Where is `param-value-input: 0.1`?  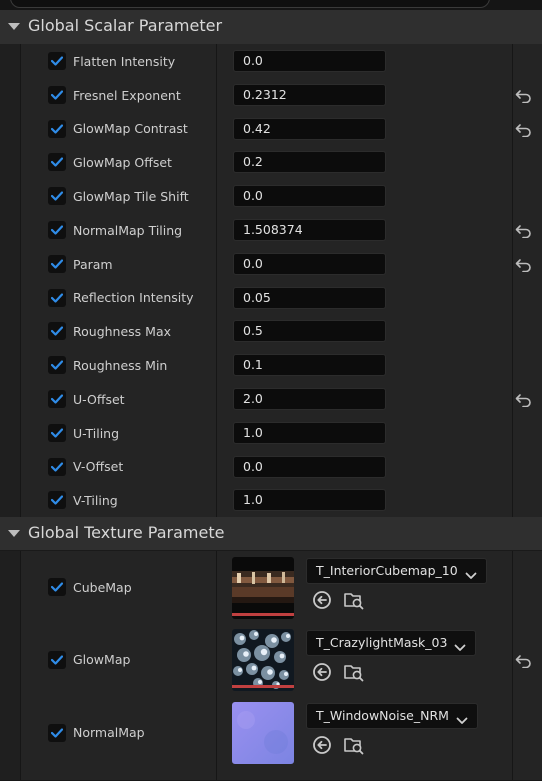 param-value-input: 0.1 is located at coordinates (309, 365).